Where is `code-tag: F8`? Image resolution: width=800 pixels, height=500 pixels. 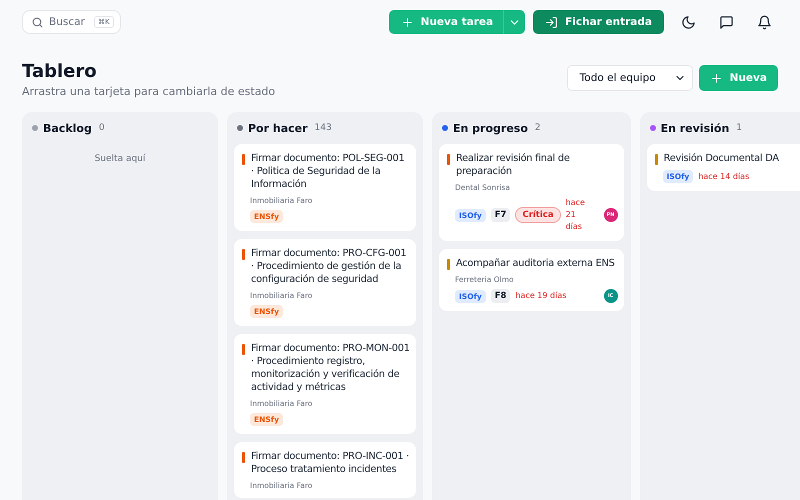
code-tag: F8 is located at coordinates (500, 296).